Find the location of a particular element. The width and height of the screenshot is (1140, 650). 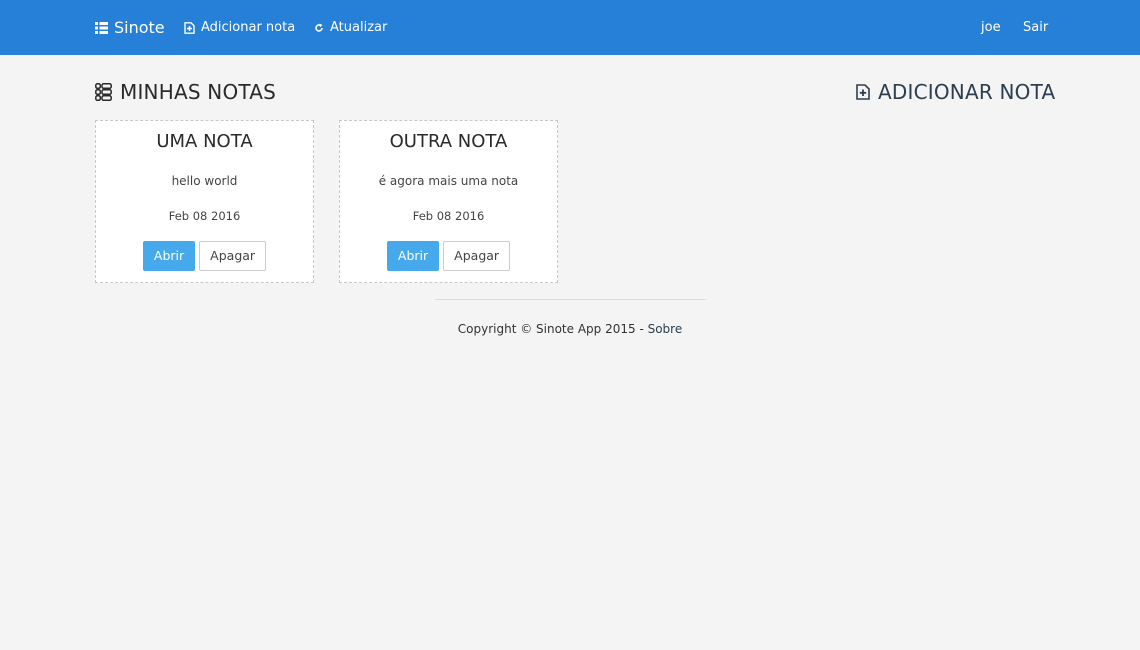

nav-logout: Sair is located at coordinates (1035, 27).